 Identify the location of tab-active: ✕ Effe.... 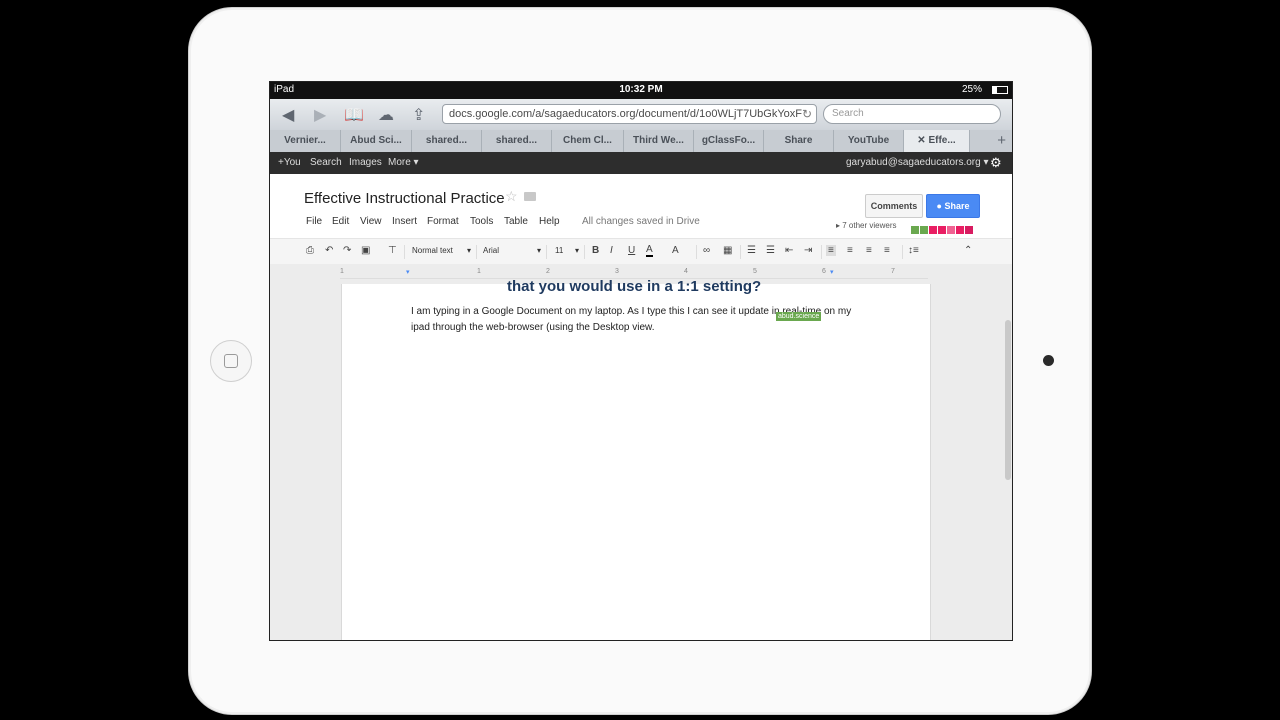
(937, 141).